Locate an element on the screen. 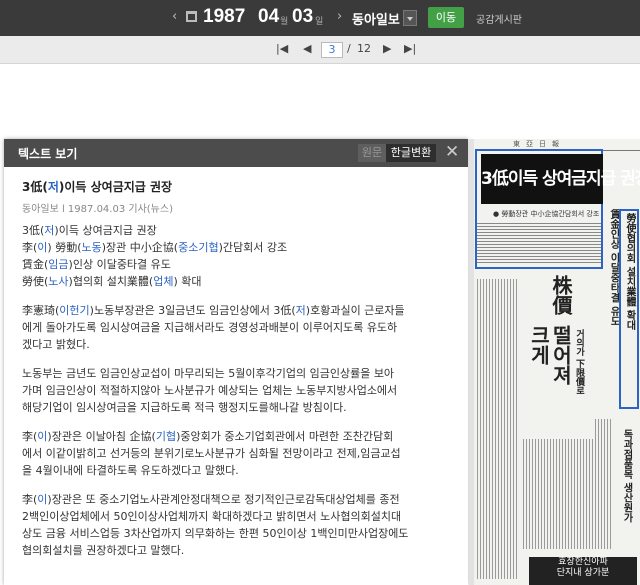  year-selector: 1987 is located at coordinates (224, 17).